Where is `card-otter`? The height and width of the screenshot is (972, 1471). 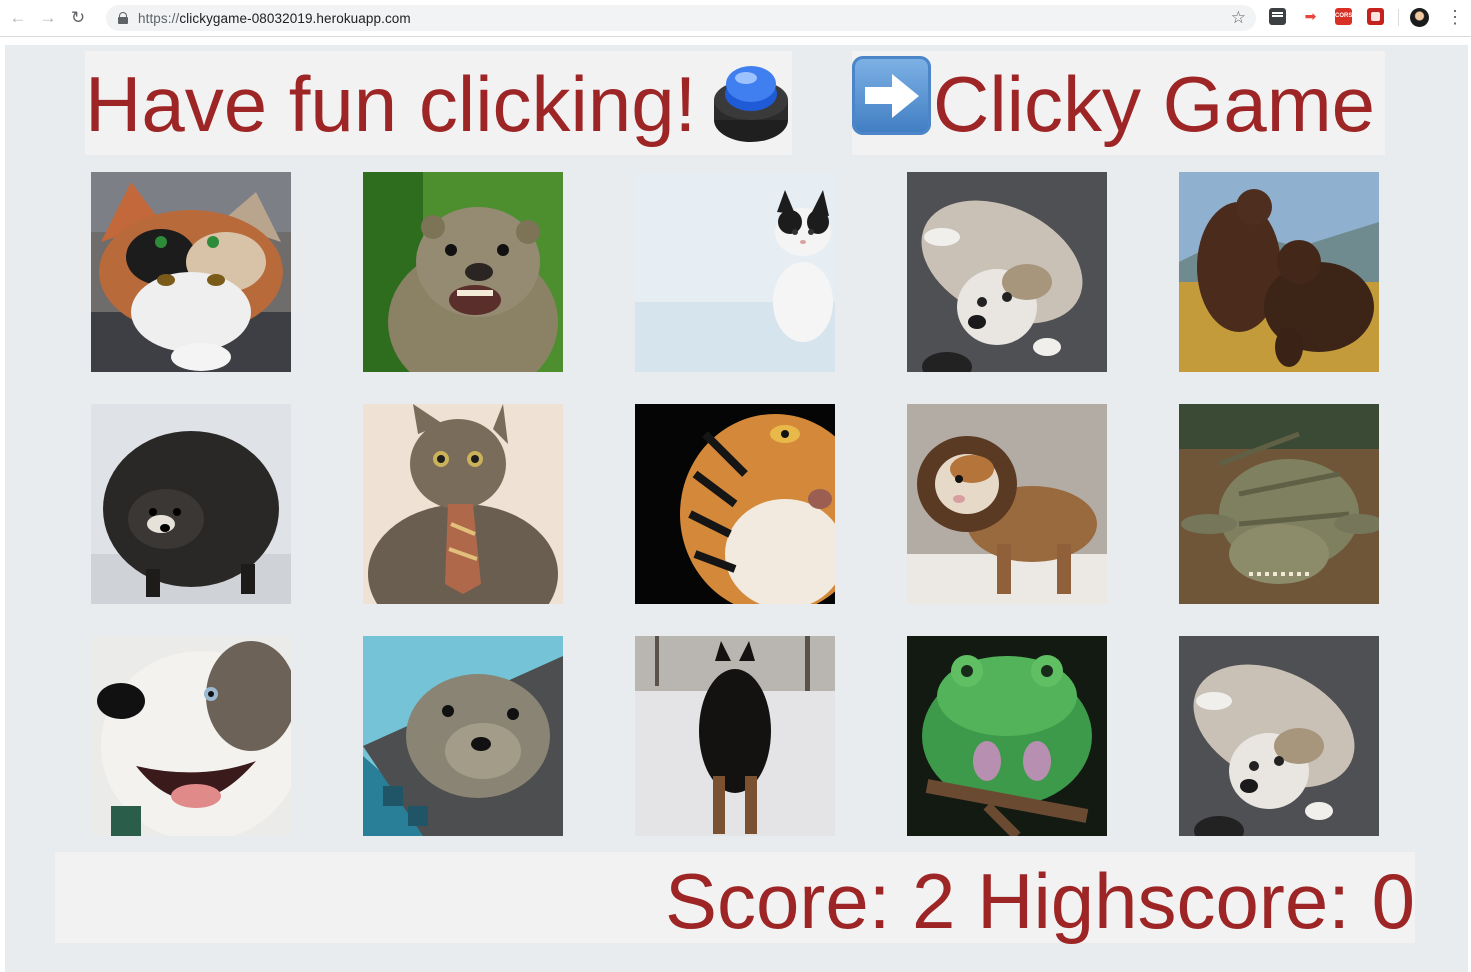
card-otter is located at coordinates (463, 272).